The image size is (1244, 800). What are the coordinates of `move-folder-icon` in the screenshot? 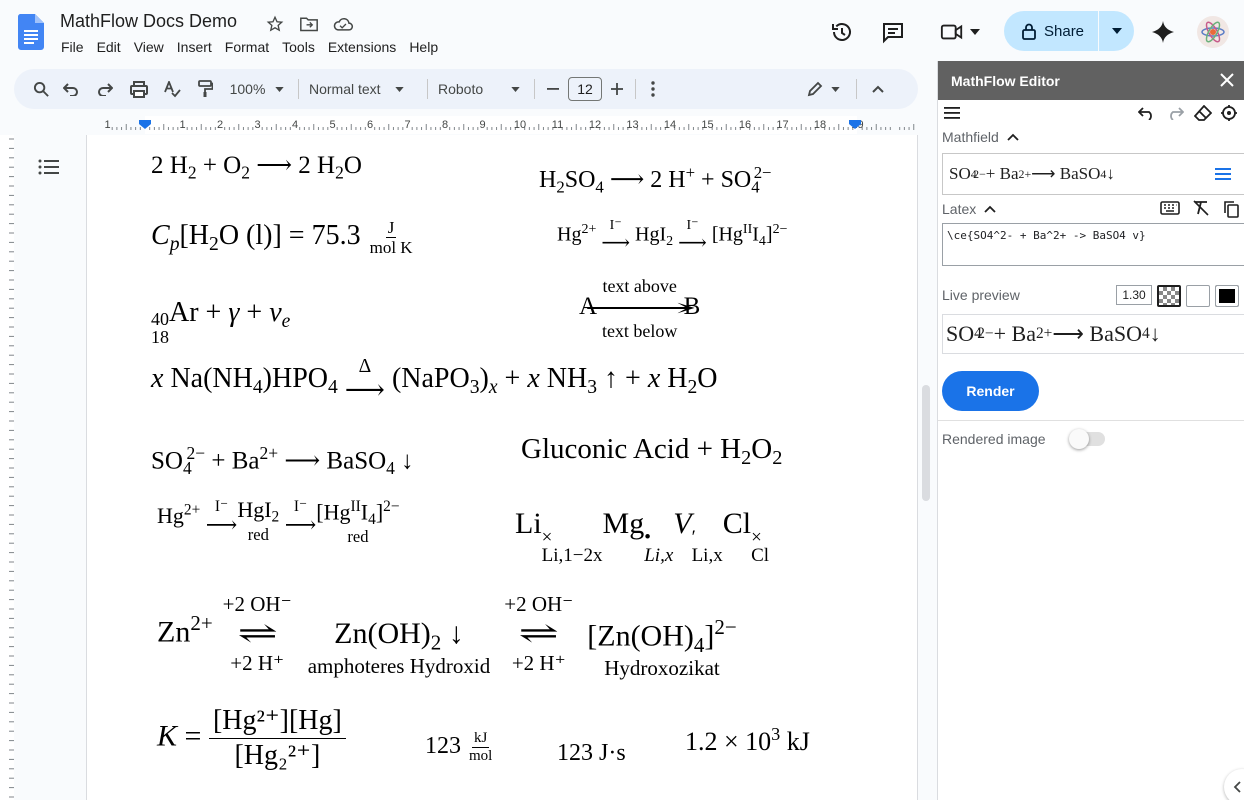 It's located at (309, 24).